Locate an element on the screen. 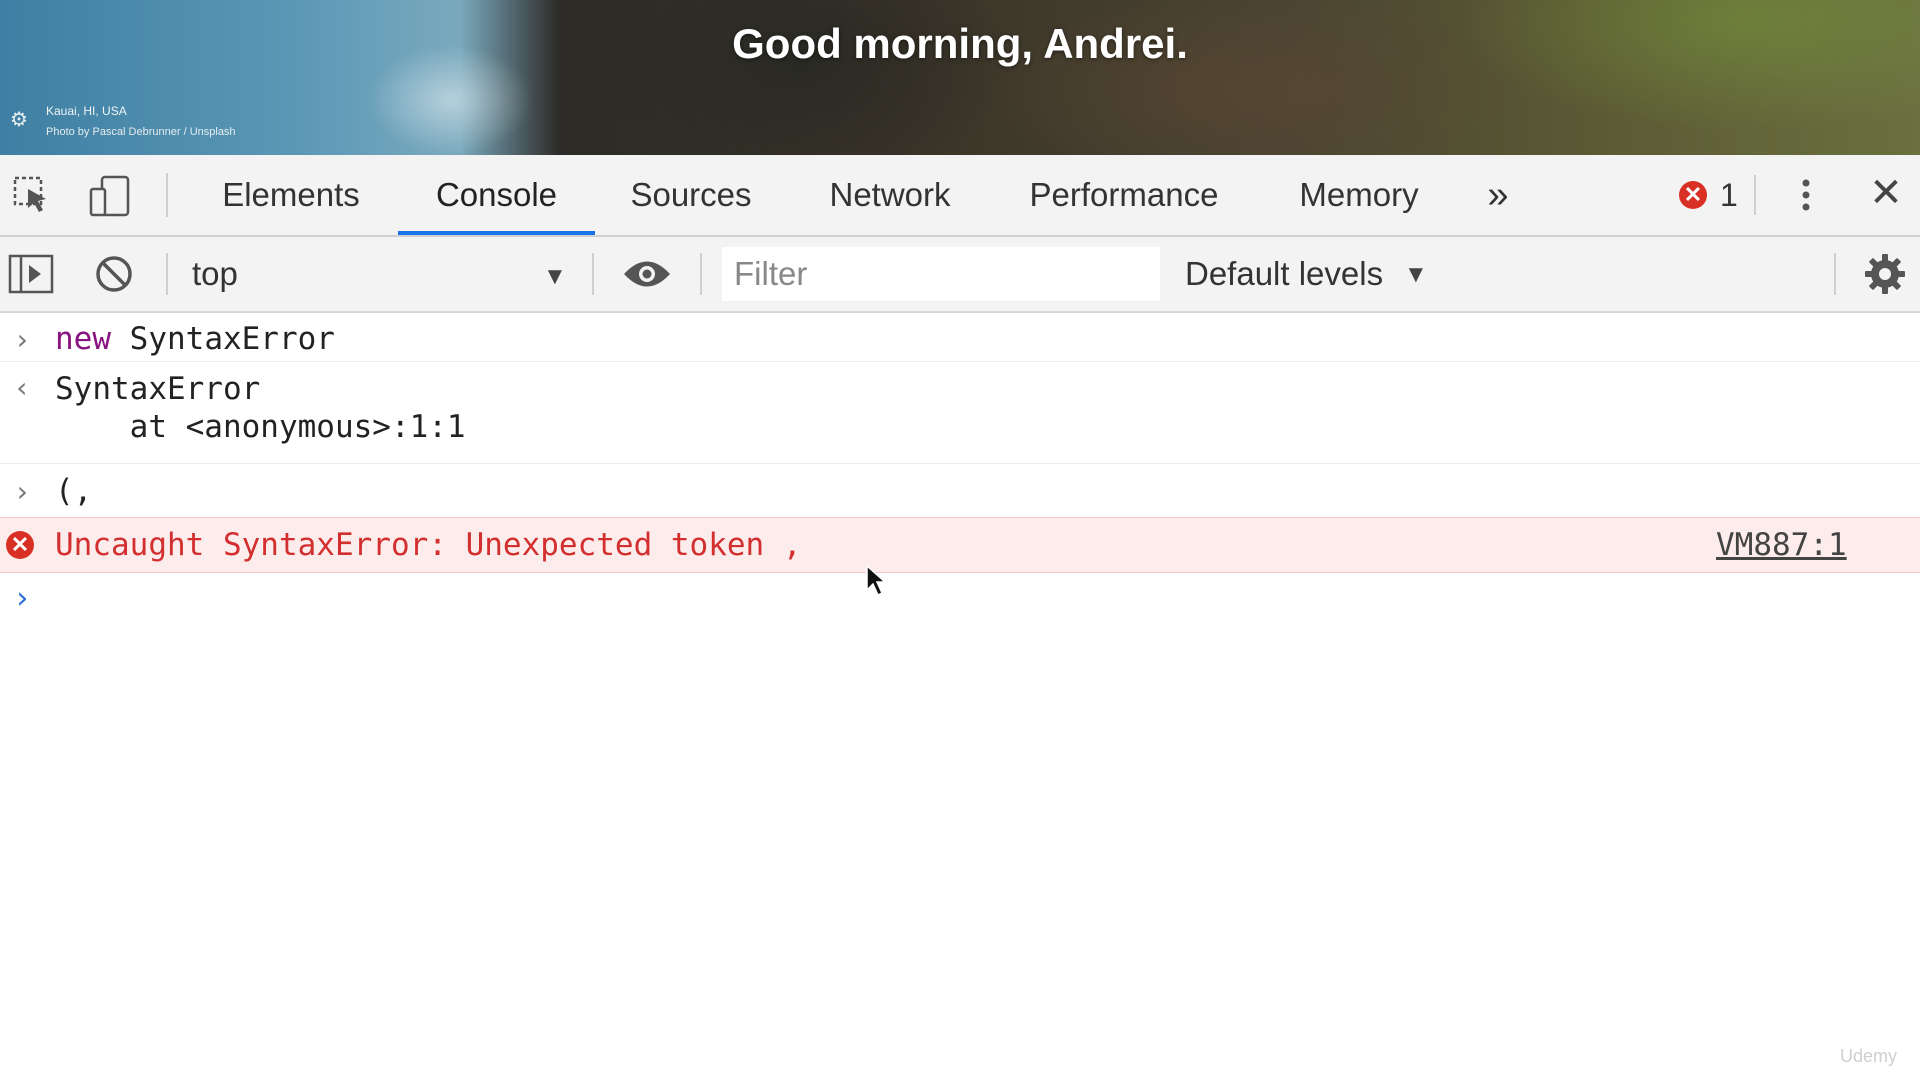 Image resolution: width=1920 pixels, height=1080 pixels. greeting-text: Good morning, Andrei. is located at coordinates (960, 43).